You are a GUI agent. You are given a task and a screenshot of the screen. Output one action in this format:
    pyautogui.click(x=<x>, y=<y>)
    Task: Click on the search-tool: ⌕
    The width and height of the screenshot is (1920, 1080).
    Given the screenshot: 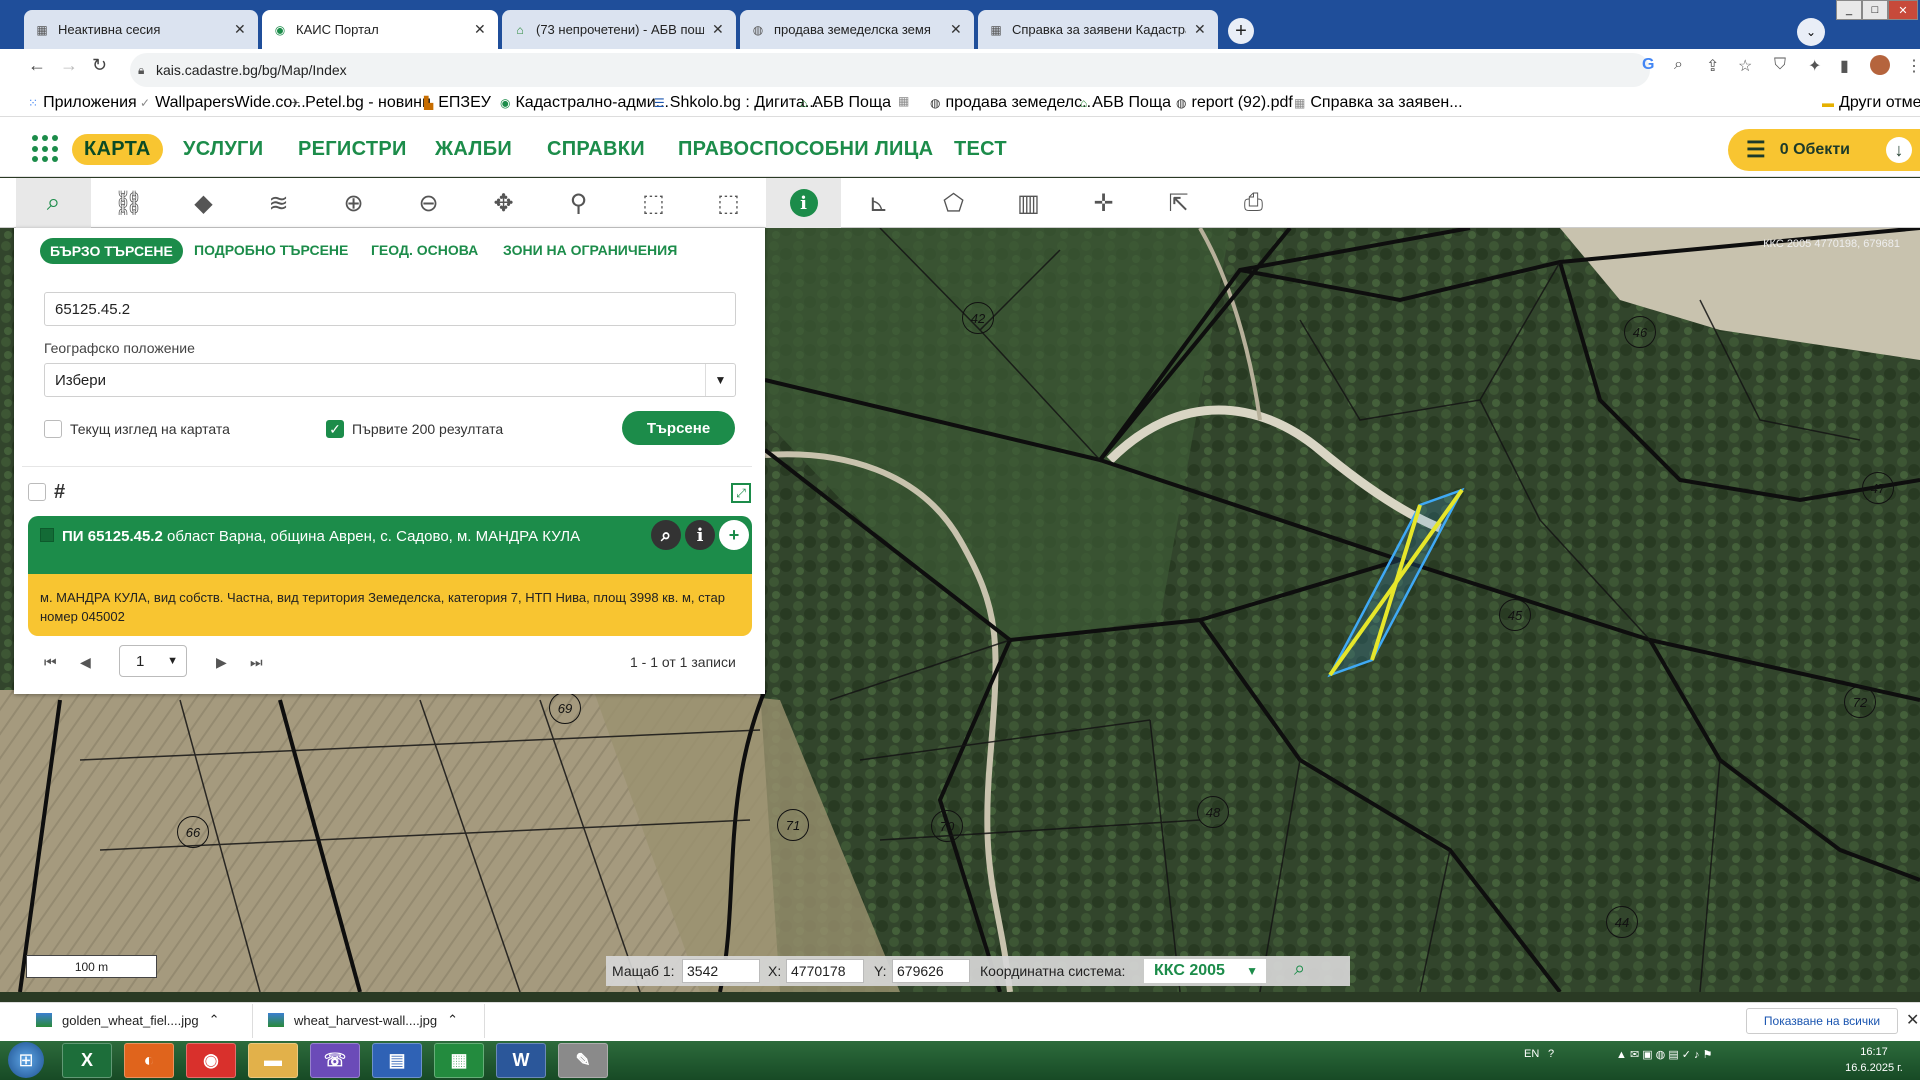 What is the action you would take?
    pyautogui.click(x=53, y=203)
    